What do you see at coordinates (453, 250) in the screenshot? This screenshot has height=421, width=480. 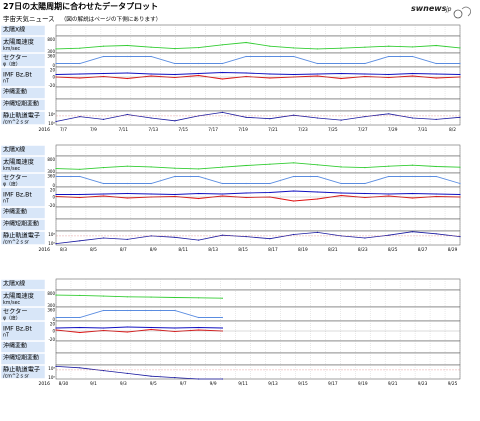 I see `date-tick-label: 8/29` at bounding box center [453, 250].